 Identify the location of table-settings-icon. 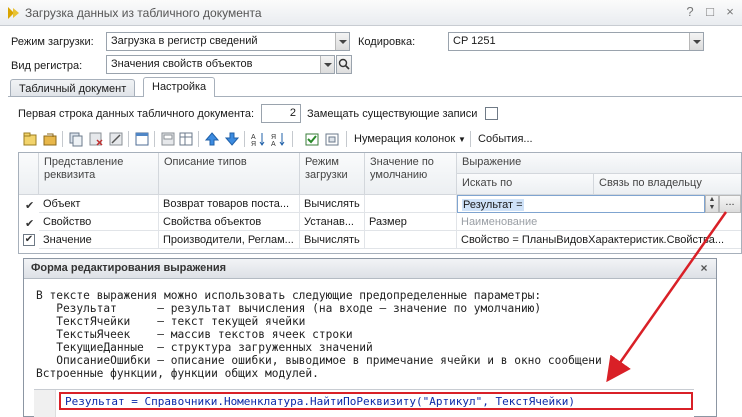
(186, 139).